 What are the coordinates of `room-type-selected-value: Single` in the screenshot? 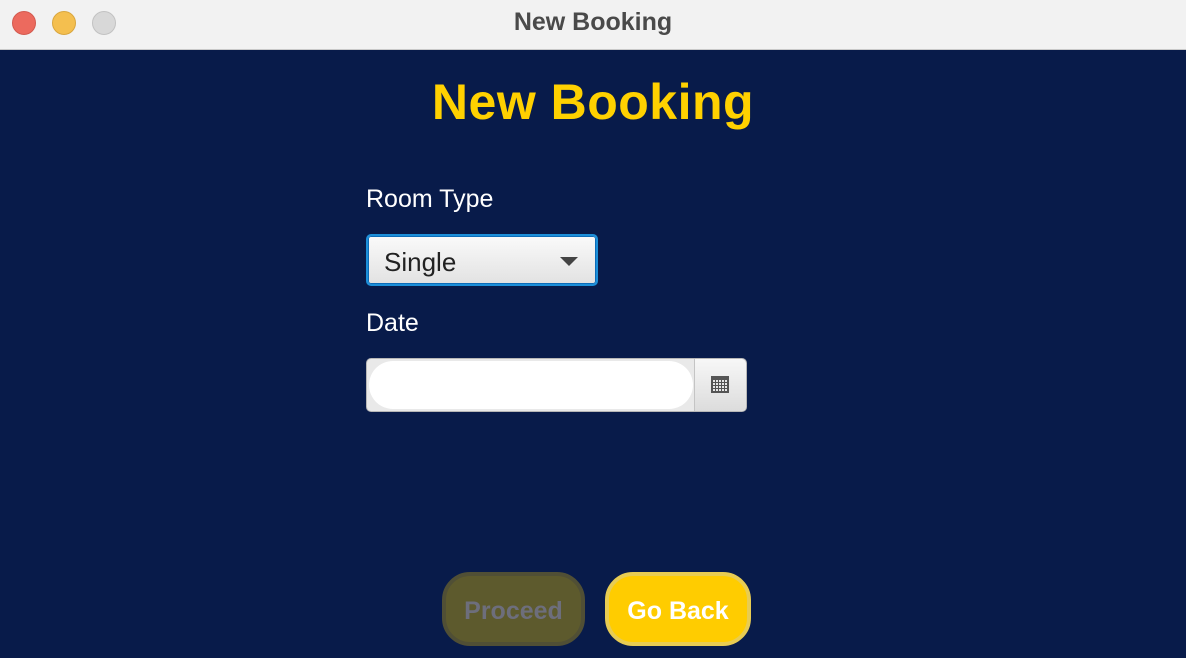 It's located at (420, 262).